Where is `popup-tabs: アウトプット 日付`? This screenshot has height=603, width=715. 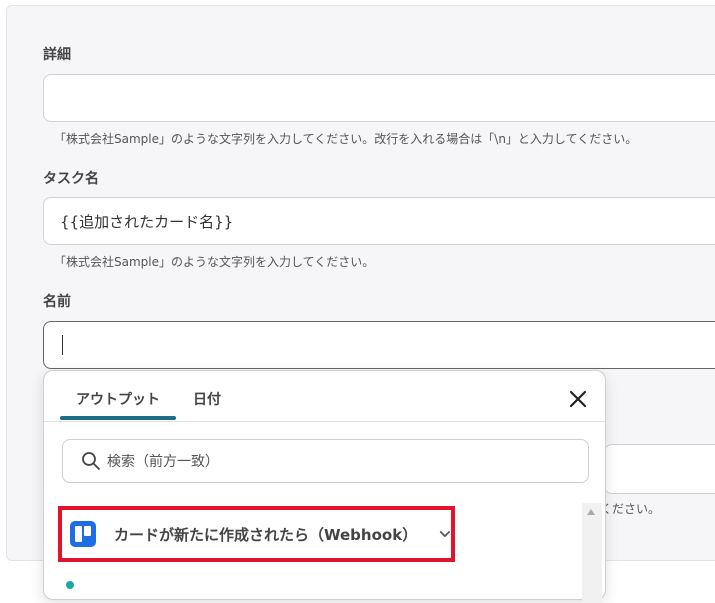 popup-tabs: アウトプット 日付 is located at coordinates (324, 396).